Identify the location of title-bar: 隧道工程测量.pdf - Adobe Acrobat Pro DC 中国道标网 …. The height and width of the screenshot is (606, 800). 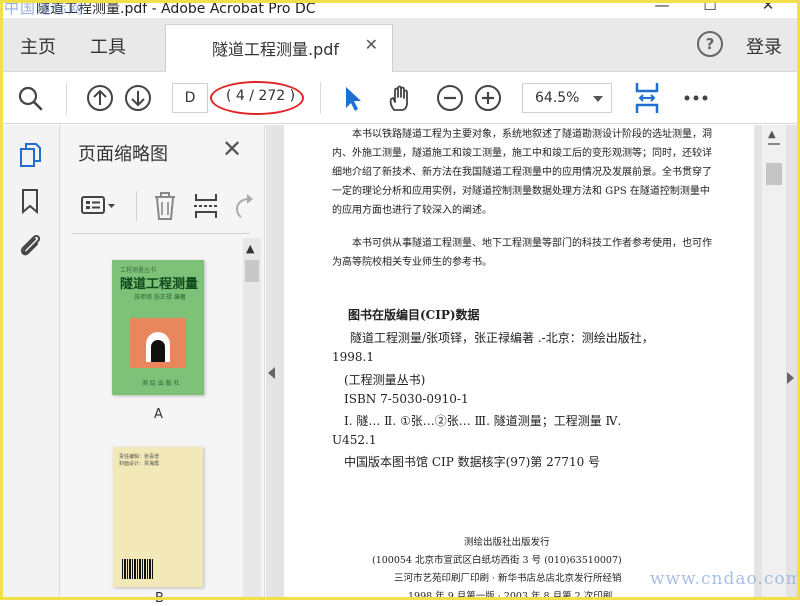
(400, 9).